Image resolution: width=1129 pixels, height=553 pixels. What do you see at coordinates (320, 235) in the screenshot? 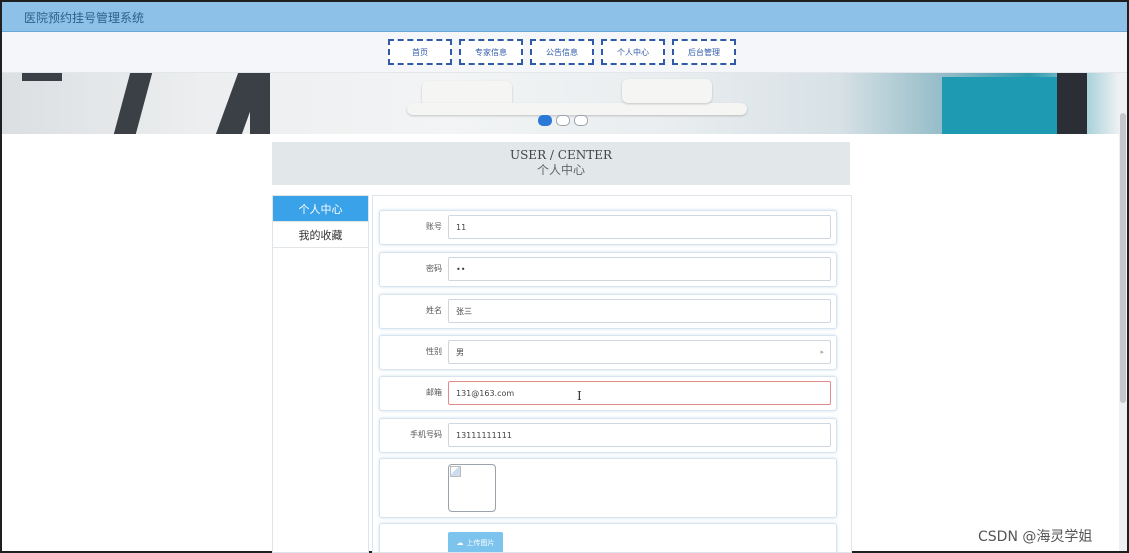
I see `sidebar-item-favorites: 我的收藏` at bounding box center [320, 235].